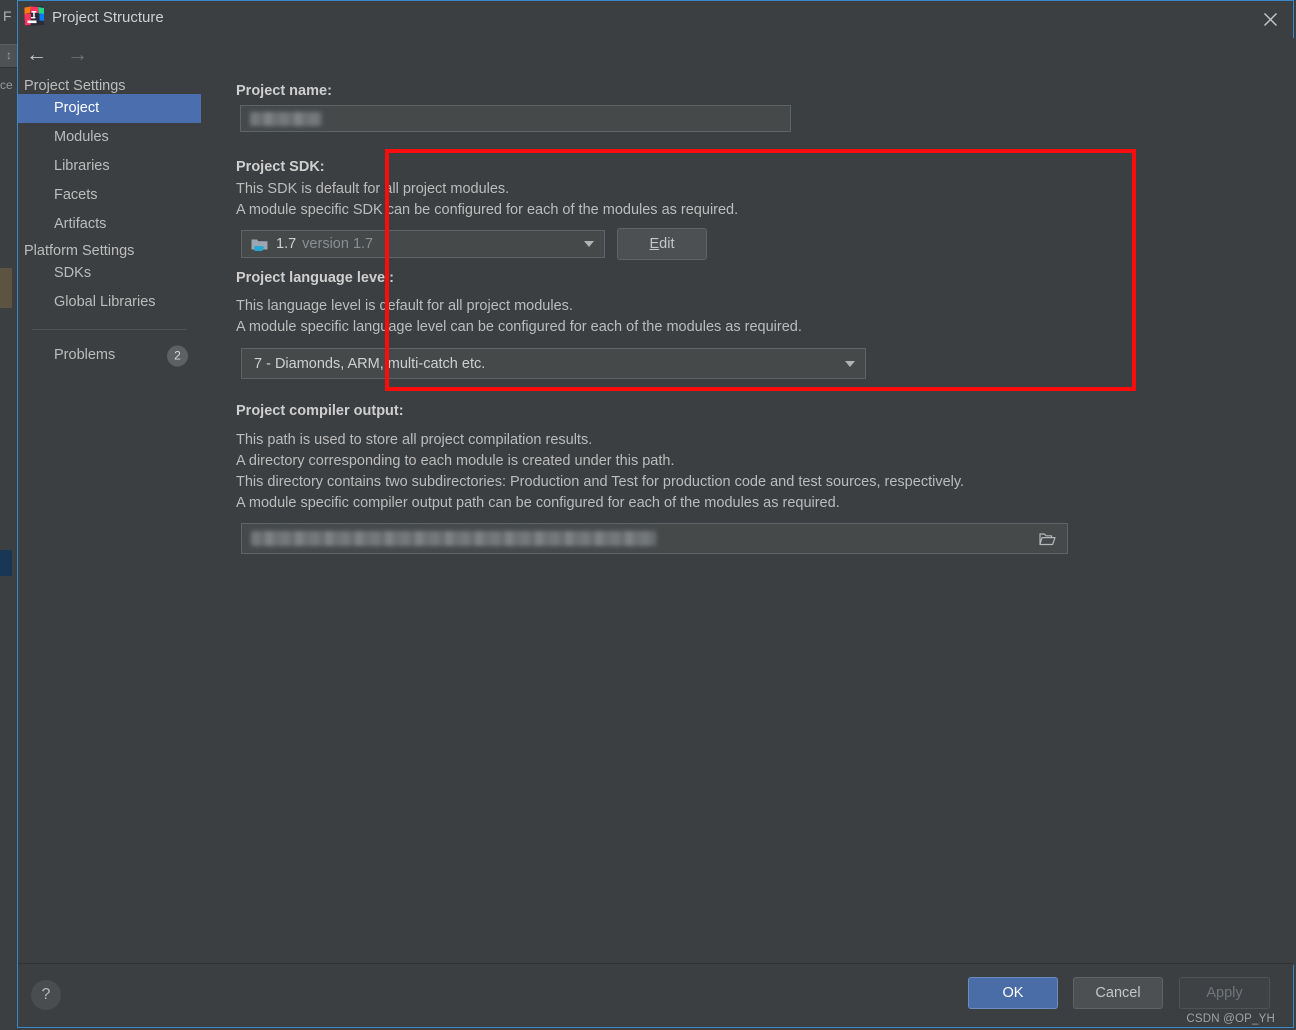  What do you see at coordinates (109, 195) in the screenshot?
I see `sidebar-item-facets: Facets` at bounding box center [109, 195].